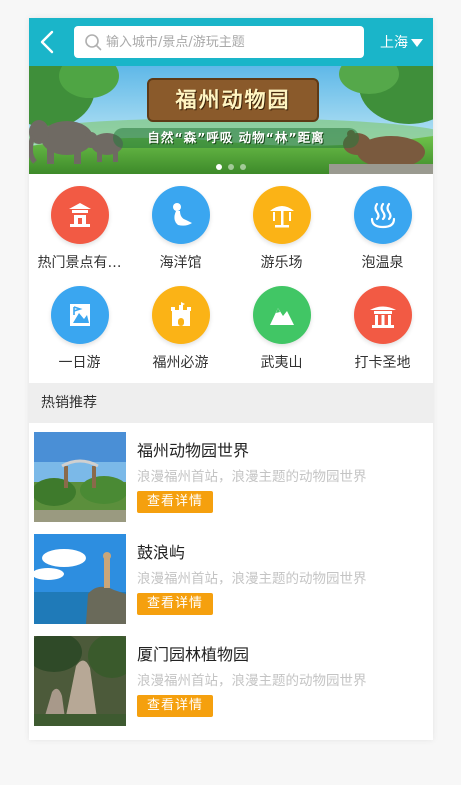 The image size is (461, 785). I want to click on temple-icon, so click(382, 315).